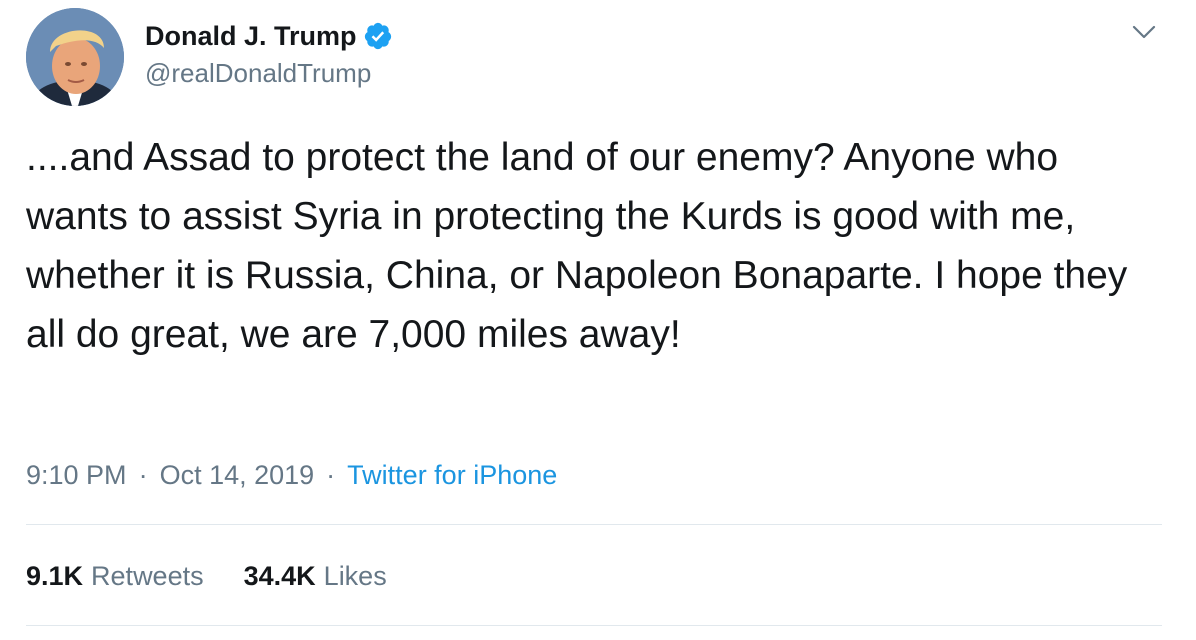 The height and width of the screenshot is (640, 1196). Describe the element at coordinates (76, 475) in the screenshot. I see `tweet-time: 9:10 PM` at that location.